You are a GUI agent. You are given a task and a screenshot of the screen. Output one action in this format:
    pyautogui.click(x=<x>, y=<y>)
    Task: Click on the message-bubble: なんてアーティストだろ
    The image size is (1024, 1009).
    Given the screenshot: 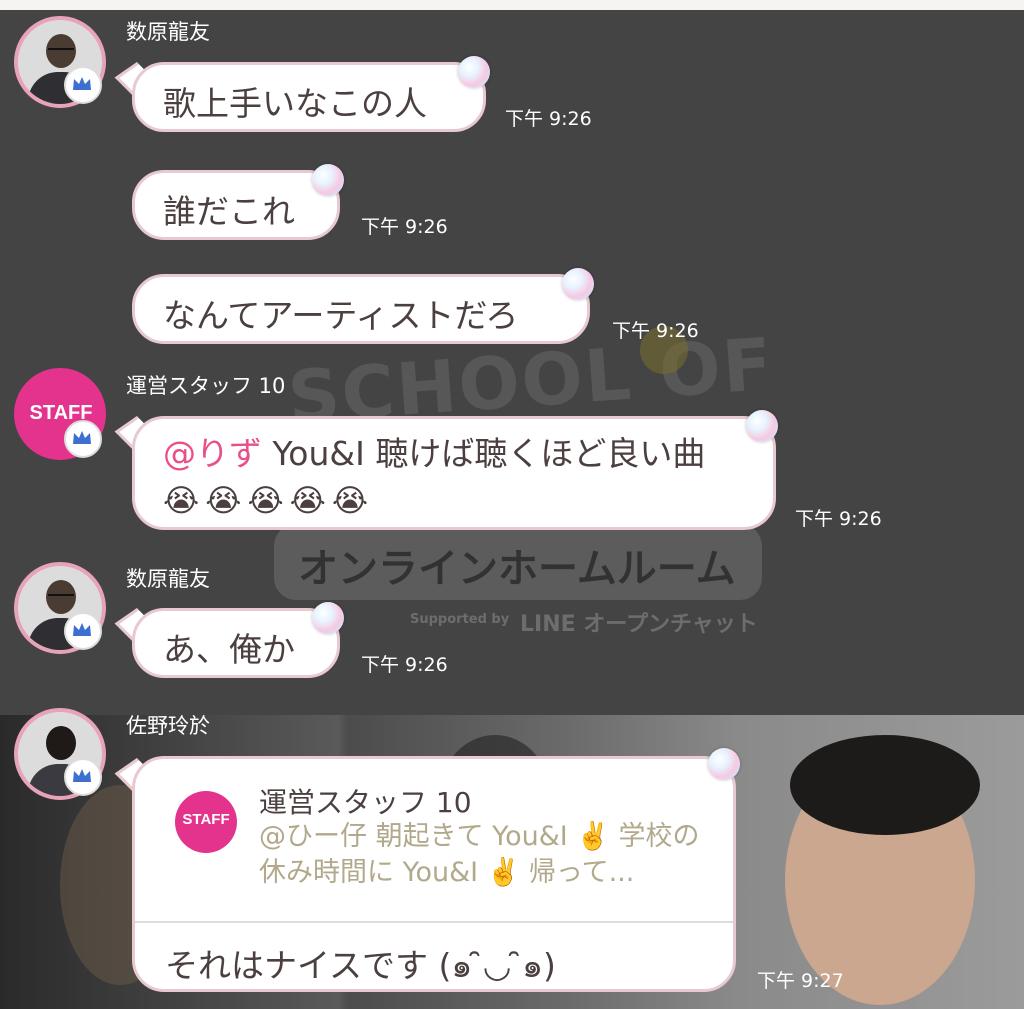 What is the action you would take?
    pyautogui.click(x=361, y=309)
    